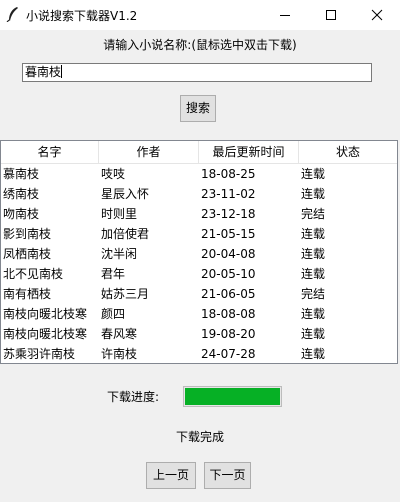  What do you see at coordinates (119, 214) in the screenshot?
I see `cell-author: 时则里` at bounding box center [119, 214].